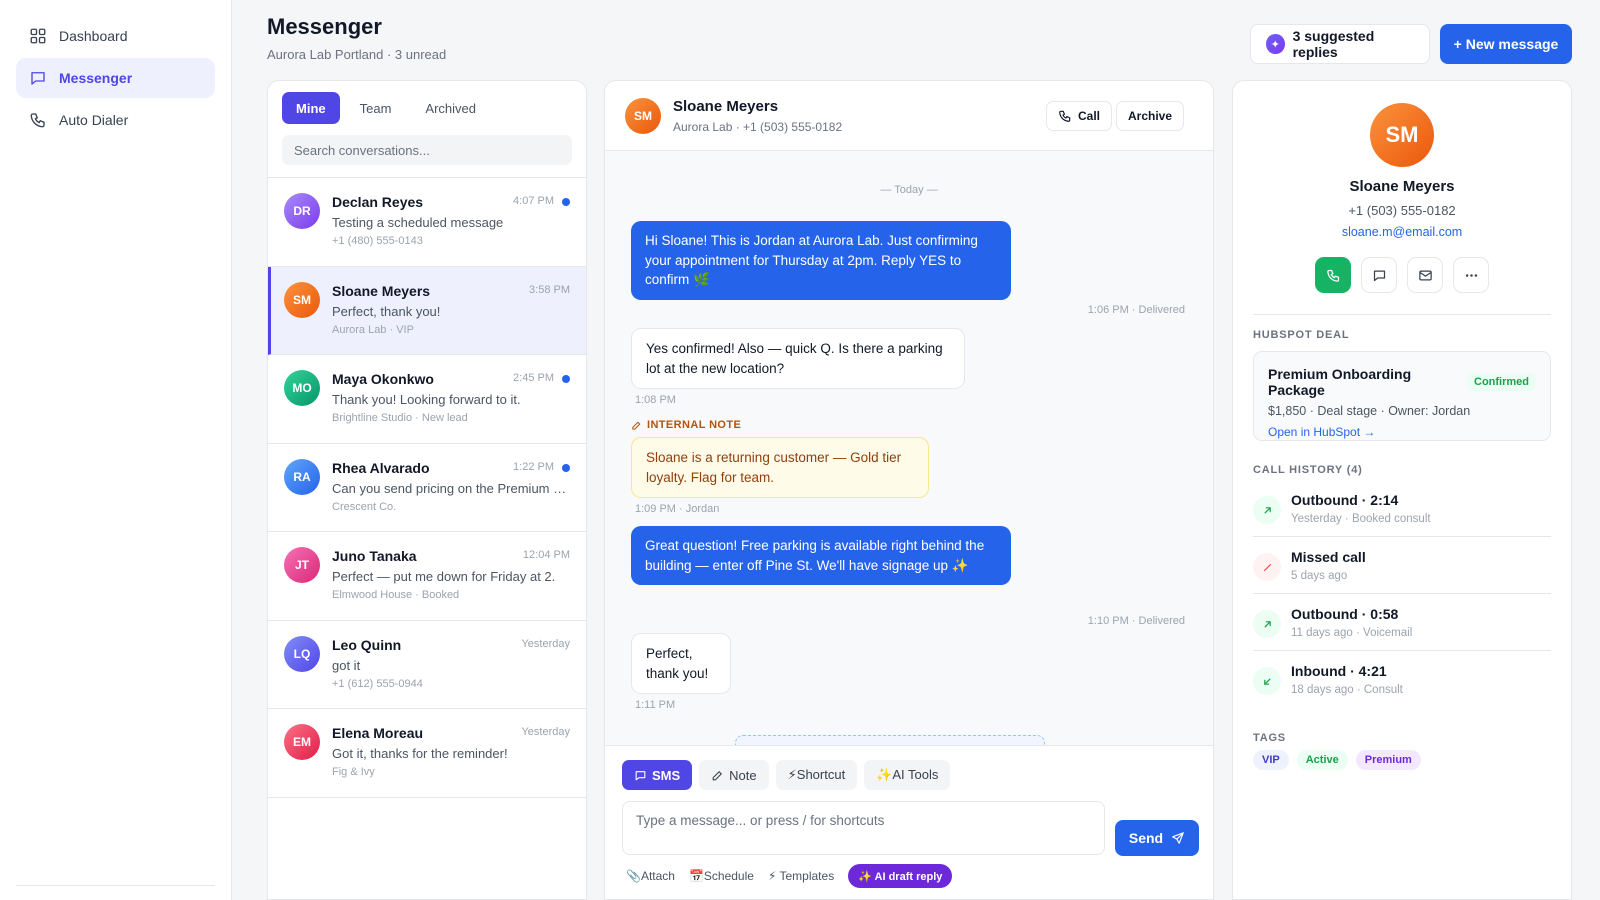 The image size is (1600, 900). Describe the element at coordinates (801, 876) in the screenshot. I see `templates-button: ⚡ Templates` at that location.